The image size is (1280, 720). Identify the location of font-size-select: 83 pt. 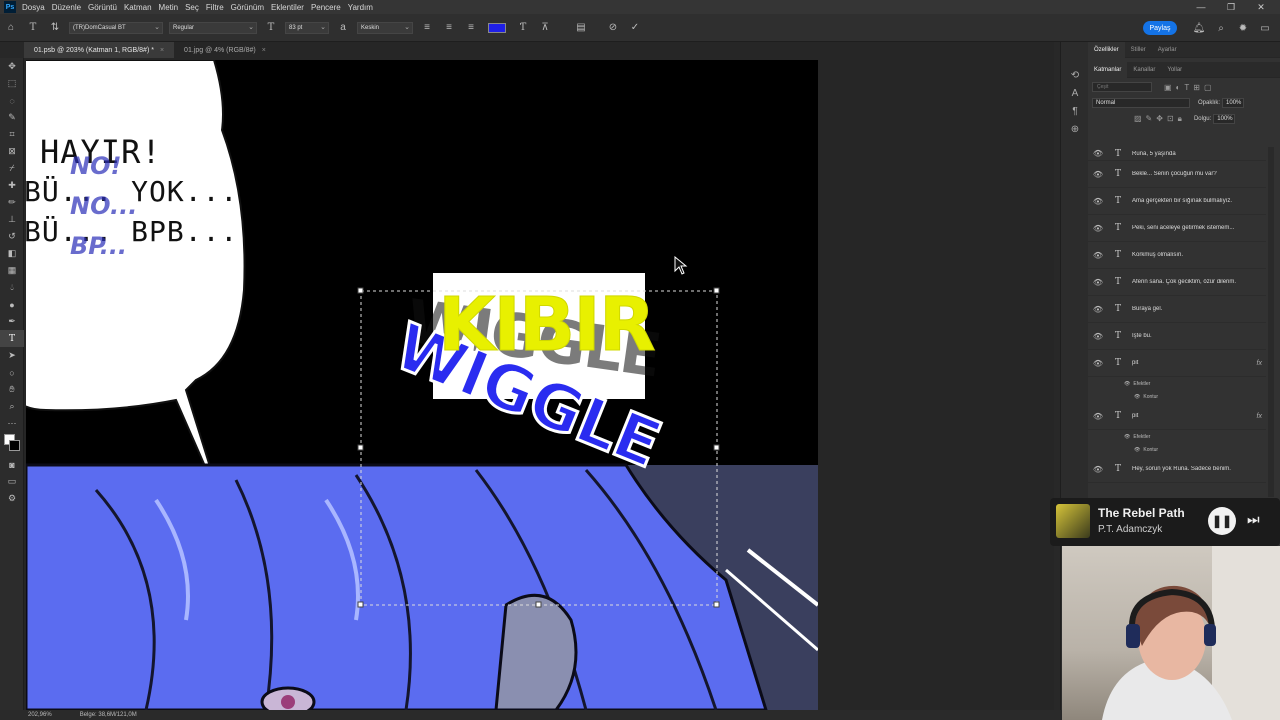
(307, 27).